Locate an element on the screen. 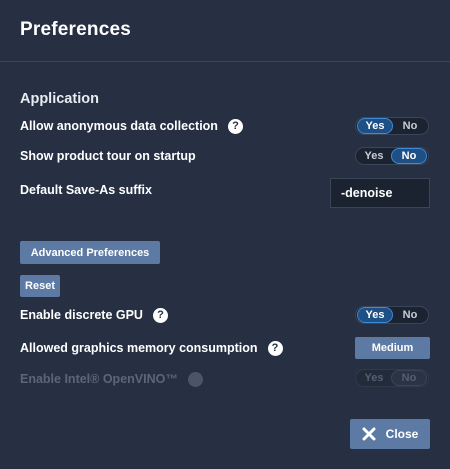  product-tour-row-label: Show product tour on startup is located at coordinates (108, 156).